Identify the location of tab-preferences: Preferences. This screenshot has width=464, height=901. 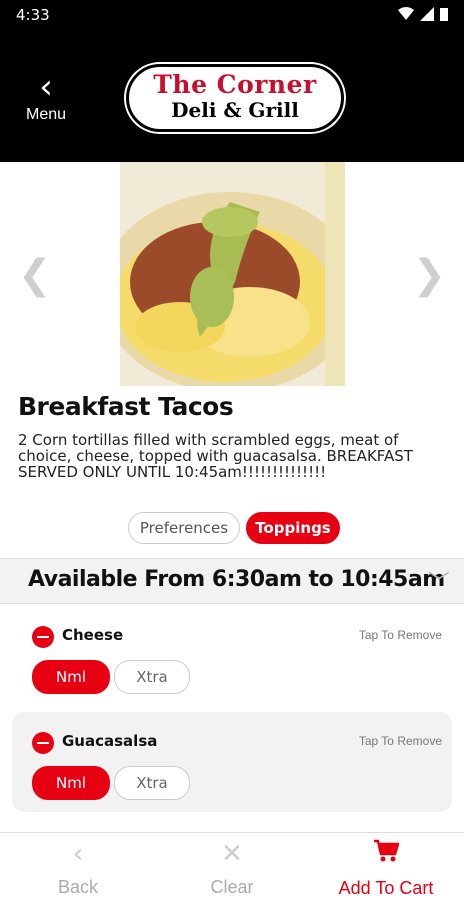
(184, 528).